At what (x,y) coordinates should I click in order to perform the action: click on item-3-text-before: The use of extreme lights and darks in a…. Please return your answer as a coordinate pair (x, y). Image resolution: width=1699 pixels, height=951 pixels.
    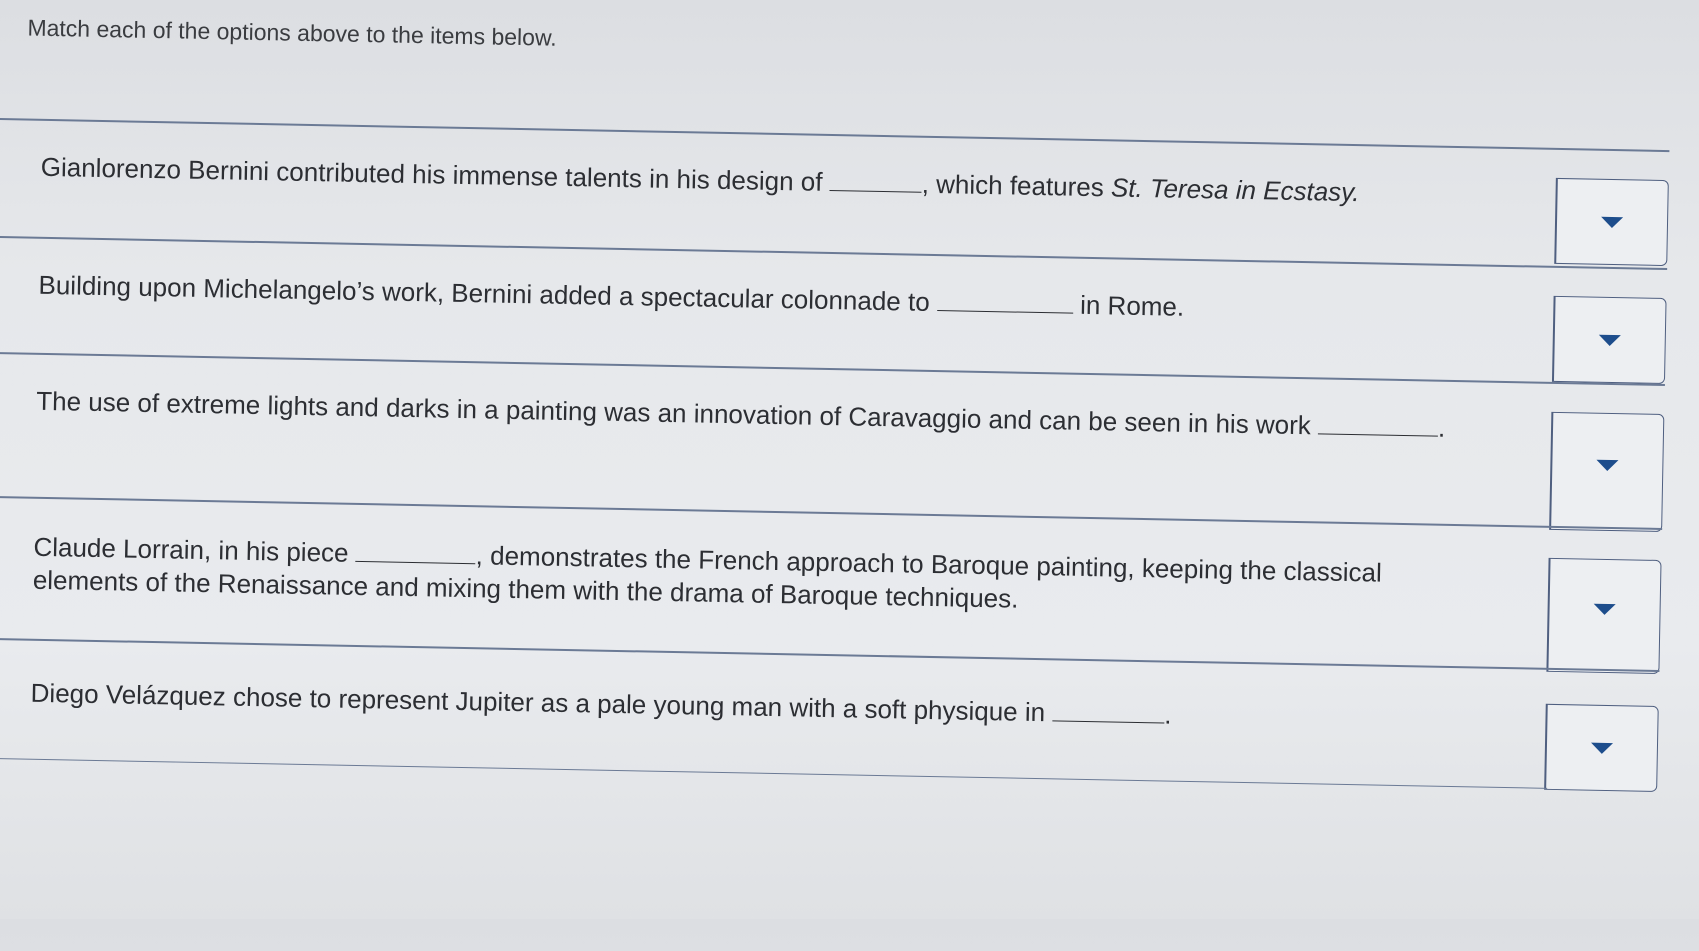
    Looking at the image, I should click on (677, 413).